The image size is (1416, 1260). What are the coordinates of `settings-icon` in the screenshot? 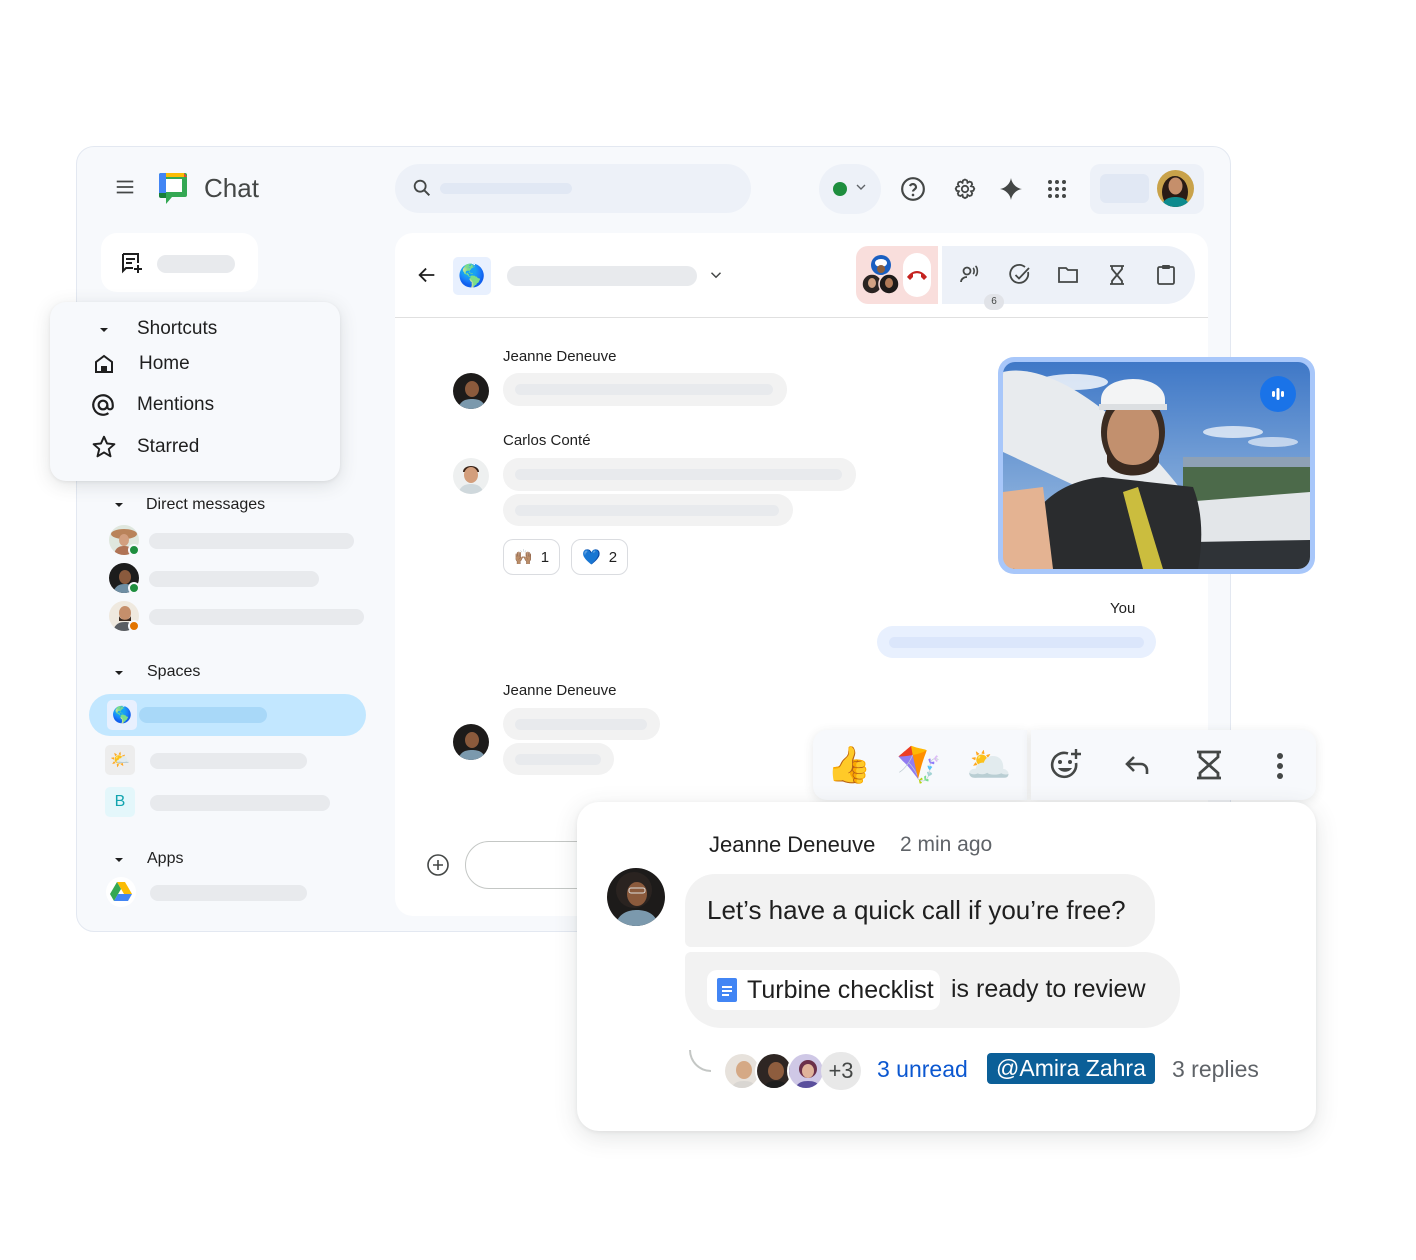 It's located at (965, 189).